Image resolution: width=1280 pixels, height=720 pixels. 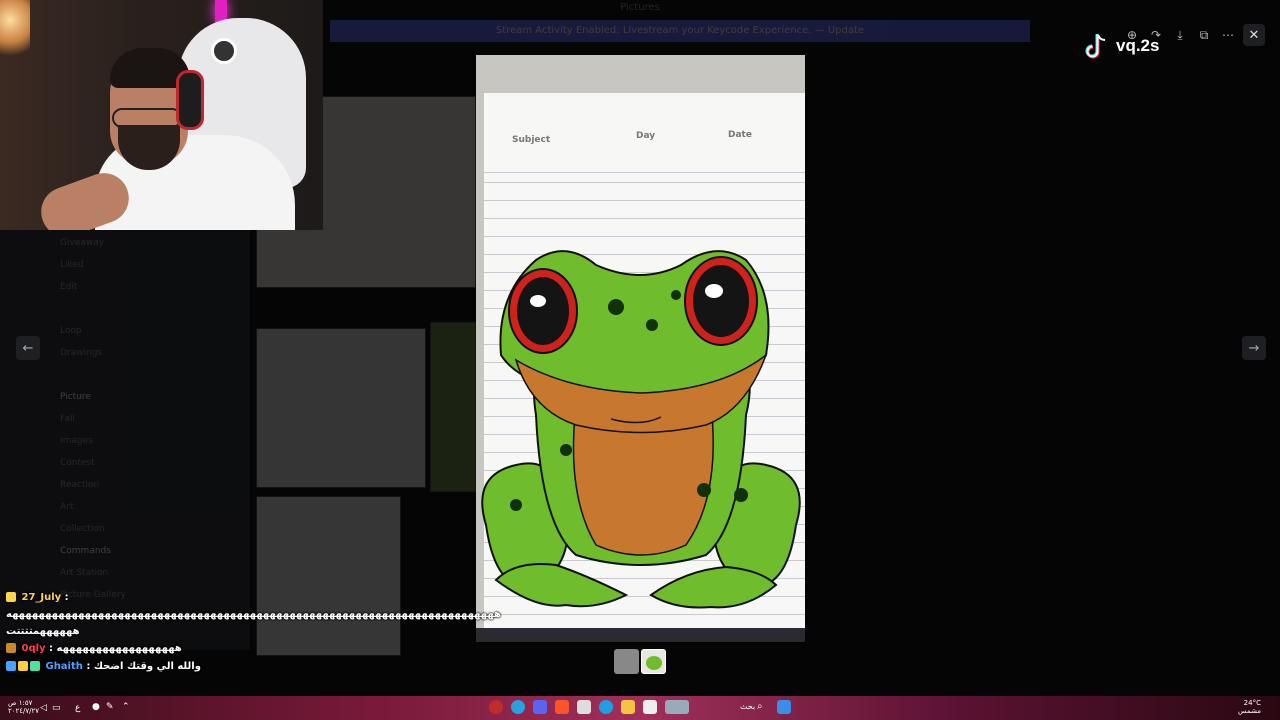 I want to click on window-title: Pictures, so click(x=640, y=7).